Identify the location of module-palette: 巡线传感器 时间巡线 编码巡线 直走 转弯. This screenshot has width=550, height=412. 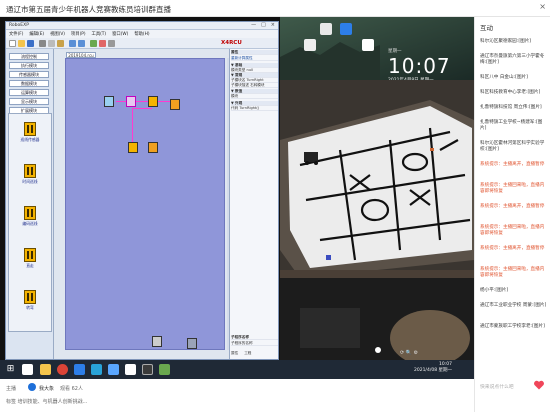
(30, 222).